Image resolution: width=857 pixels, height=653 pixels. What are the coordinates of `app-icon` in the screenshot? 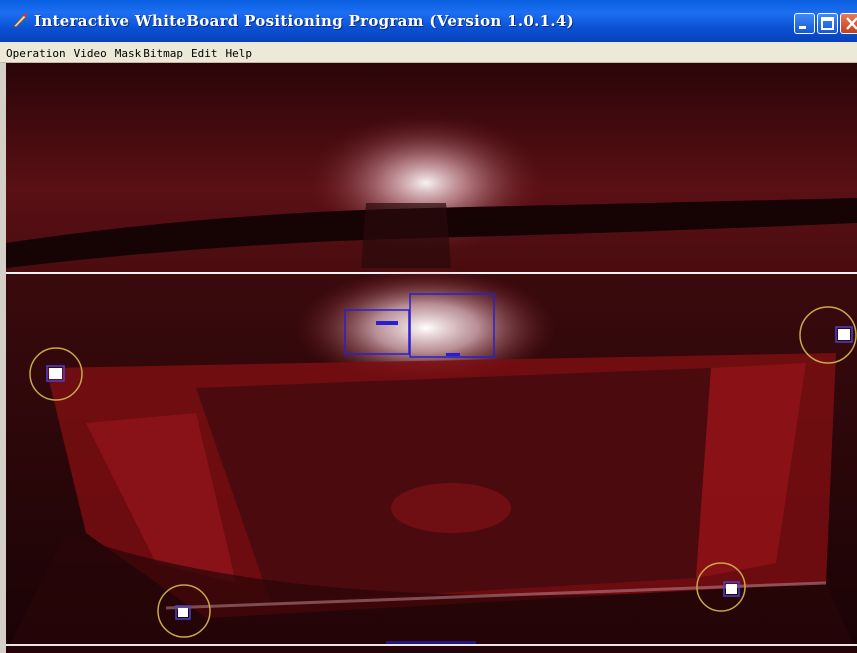 It's located at (20, 20).